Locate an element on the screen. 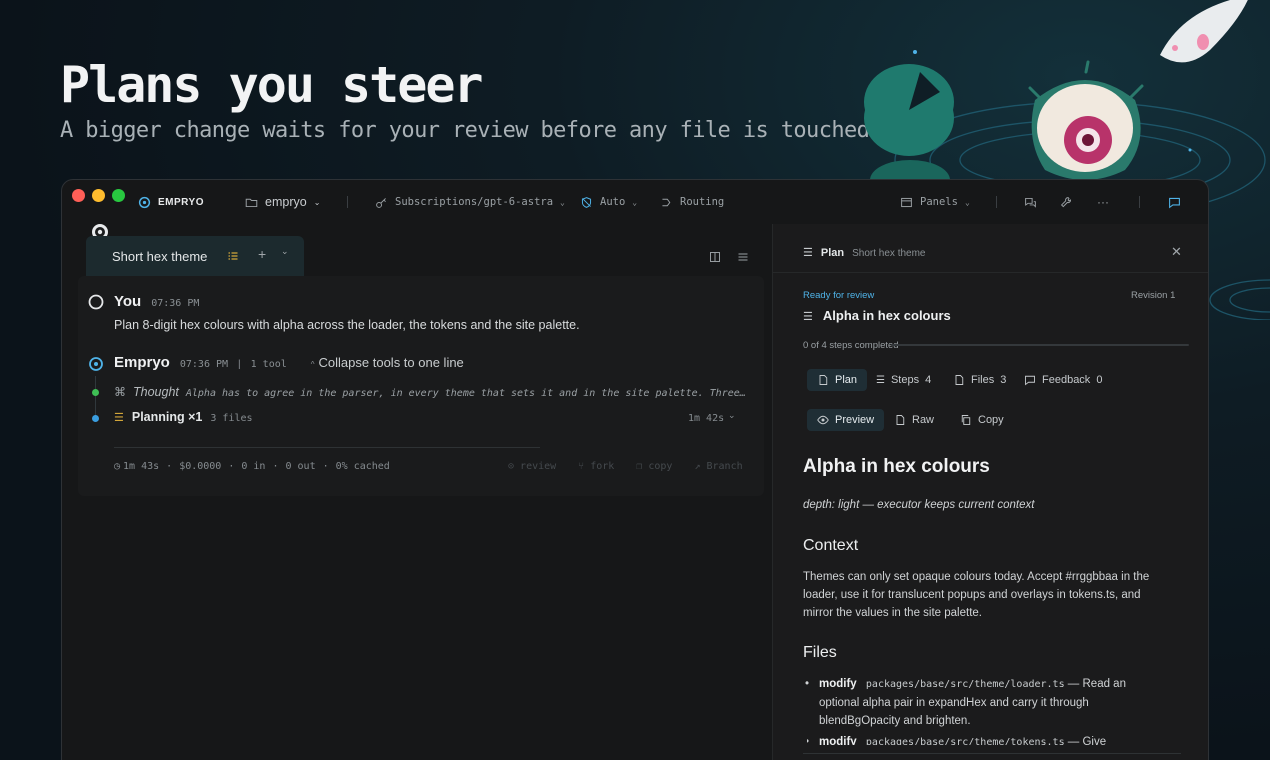 This screenshot has height=760, width=1270. plan-panel-header: ☰ Plan Short hex theme is located at coordinates (864, 252).